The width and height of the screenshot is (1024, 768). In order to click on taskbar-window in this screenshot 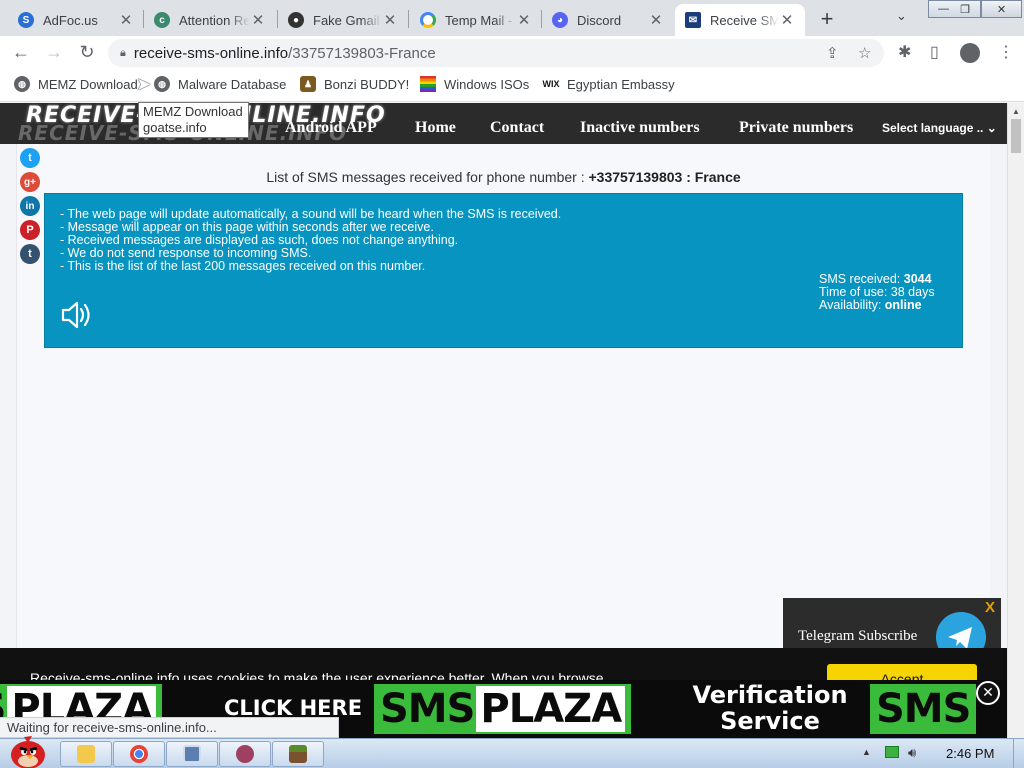, I will do `click(192, 754)`.